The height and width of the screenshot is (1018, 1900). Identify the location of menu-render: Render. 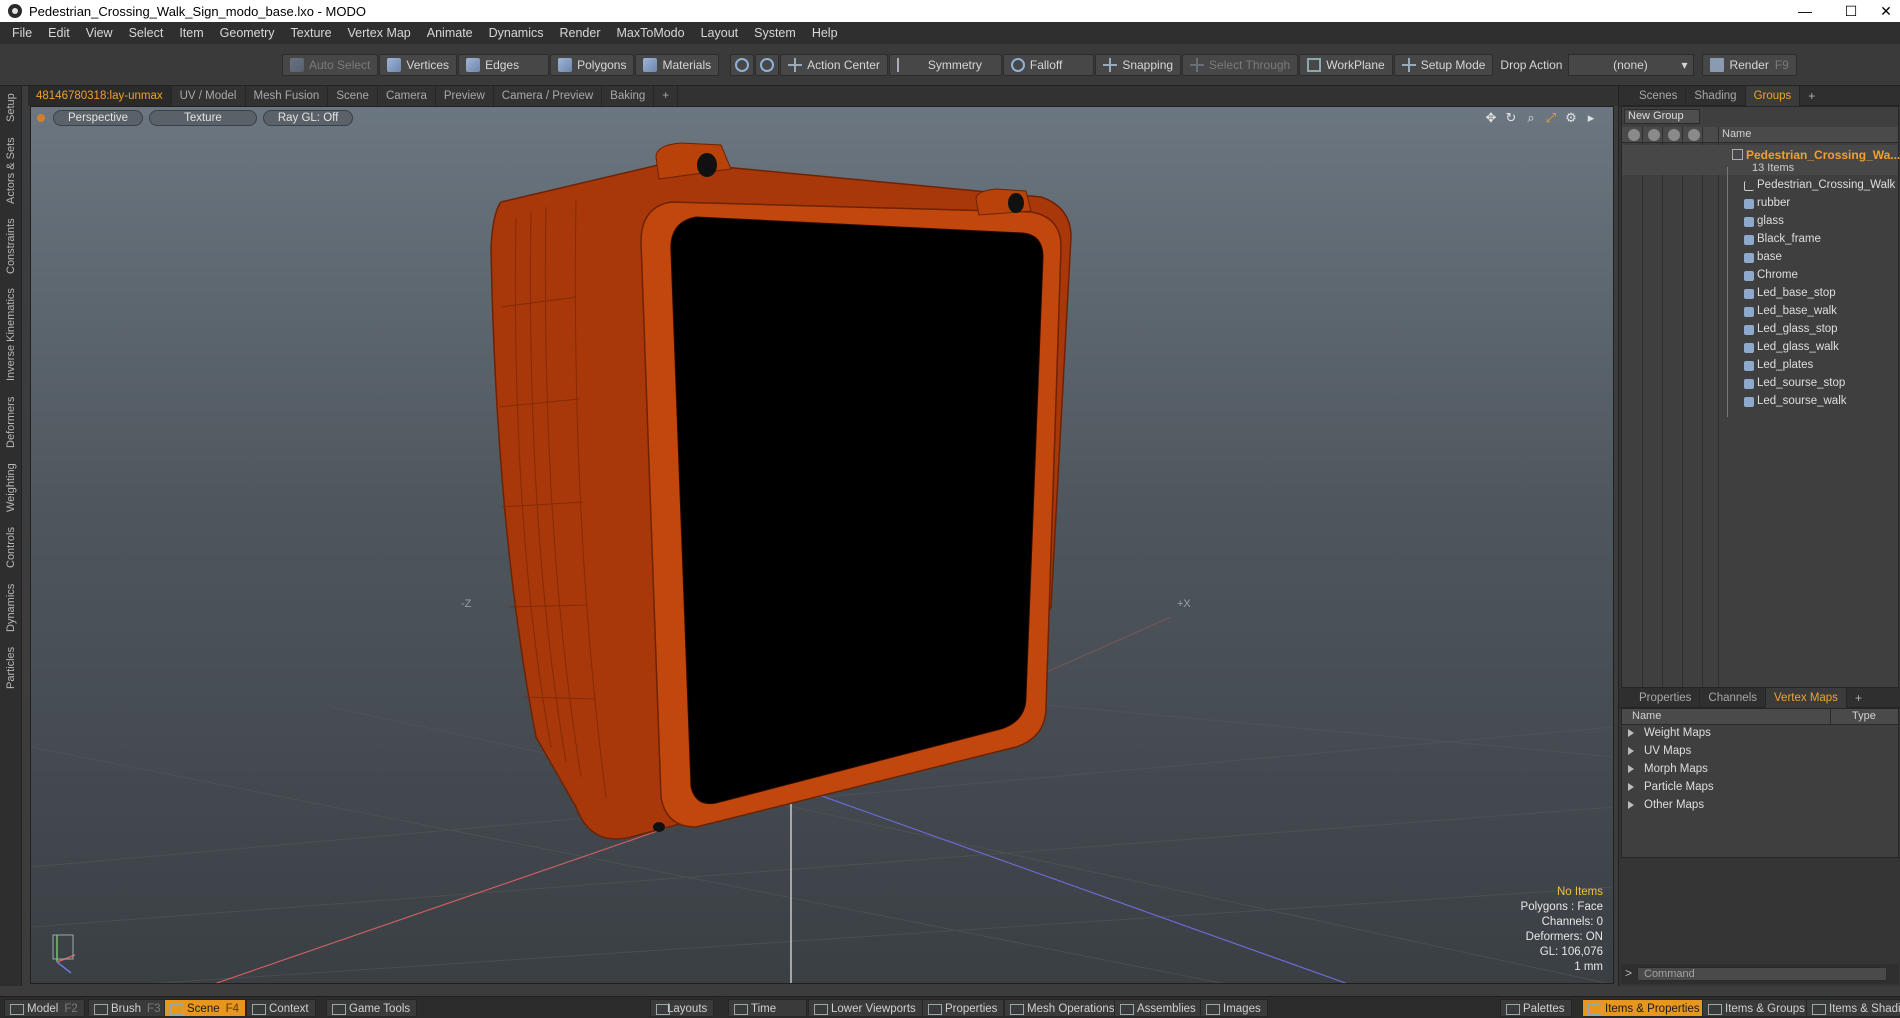
(580, 33).